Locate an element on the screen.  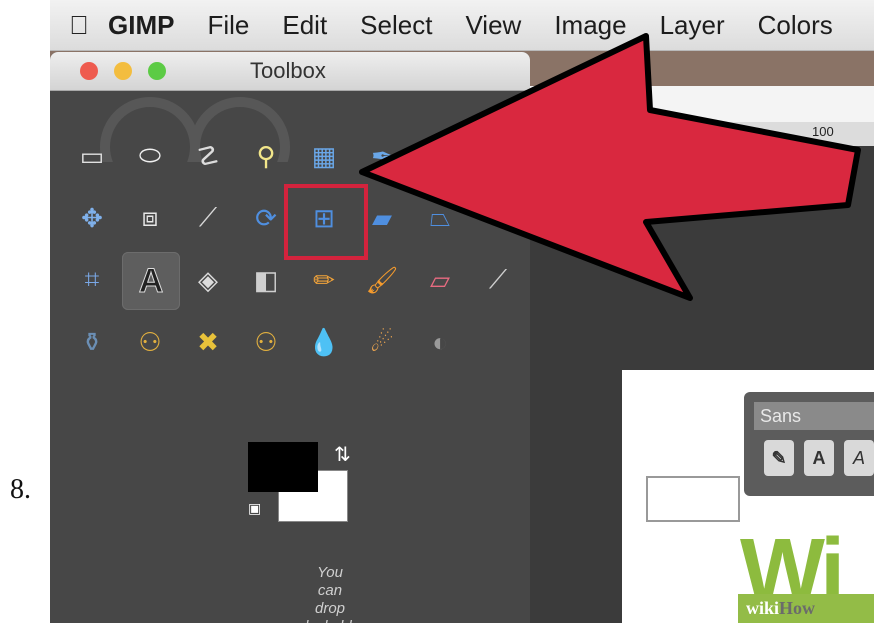
tool-highlight-box is located at coordinates (326, 222).